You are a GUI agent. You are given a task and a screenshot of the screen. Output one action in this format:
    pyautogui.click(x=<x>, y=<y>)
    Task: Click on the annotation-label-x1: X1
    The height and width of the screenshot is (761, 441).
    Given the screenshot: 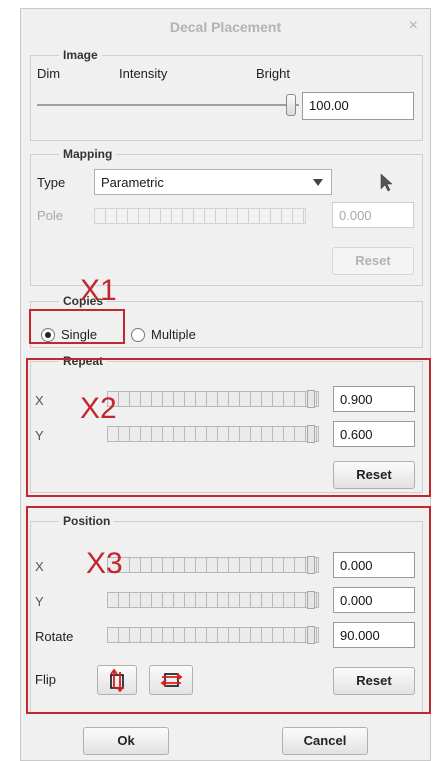 What is the action you would take?
    pyautogui.click(x=98, y=290)
    